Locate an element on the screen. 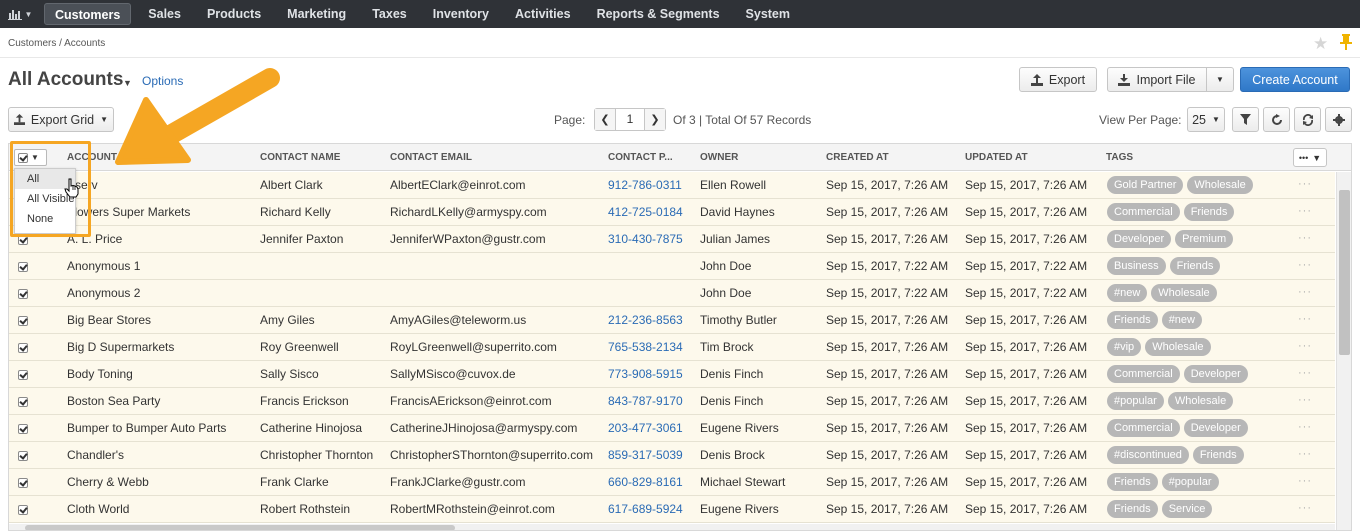 The height and width of the screenshot is (531, 1360). breadcrumb: Customers / Accounts is located at coordinates (56, 43).